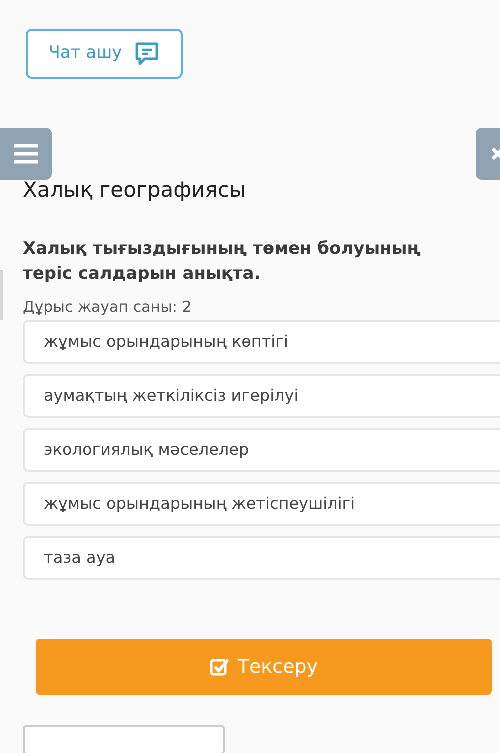 The width and height of the screenshot is (500, 753). What do you see at coordinates (124, 739) in the screenshot?
I see `secondary-button` at bounding box center [124, 739].